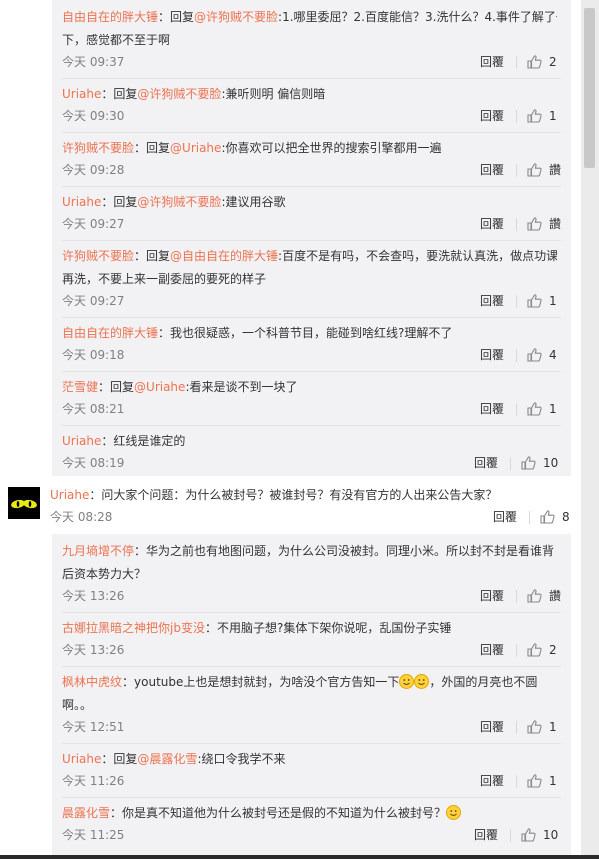 This screenshot has width=599, height=859. I want to click on comment-line: 后资本势力大？, so click(309, 574).